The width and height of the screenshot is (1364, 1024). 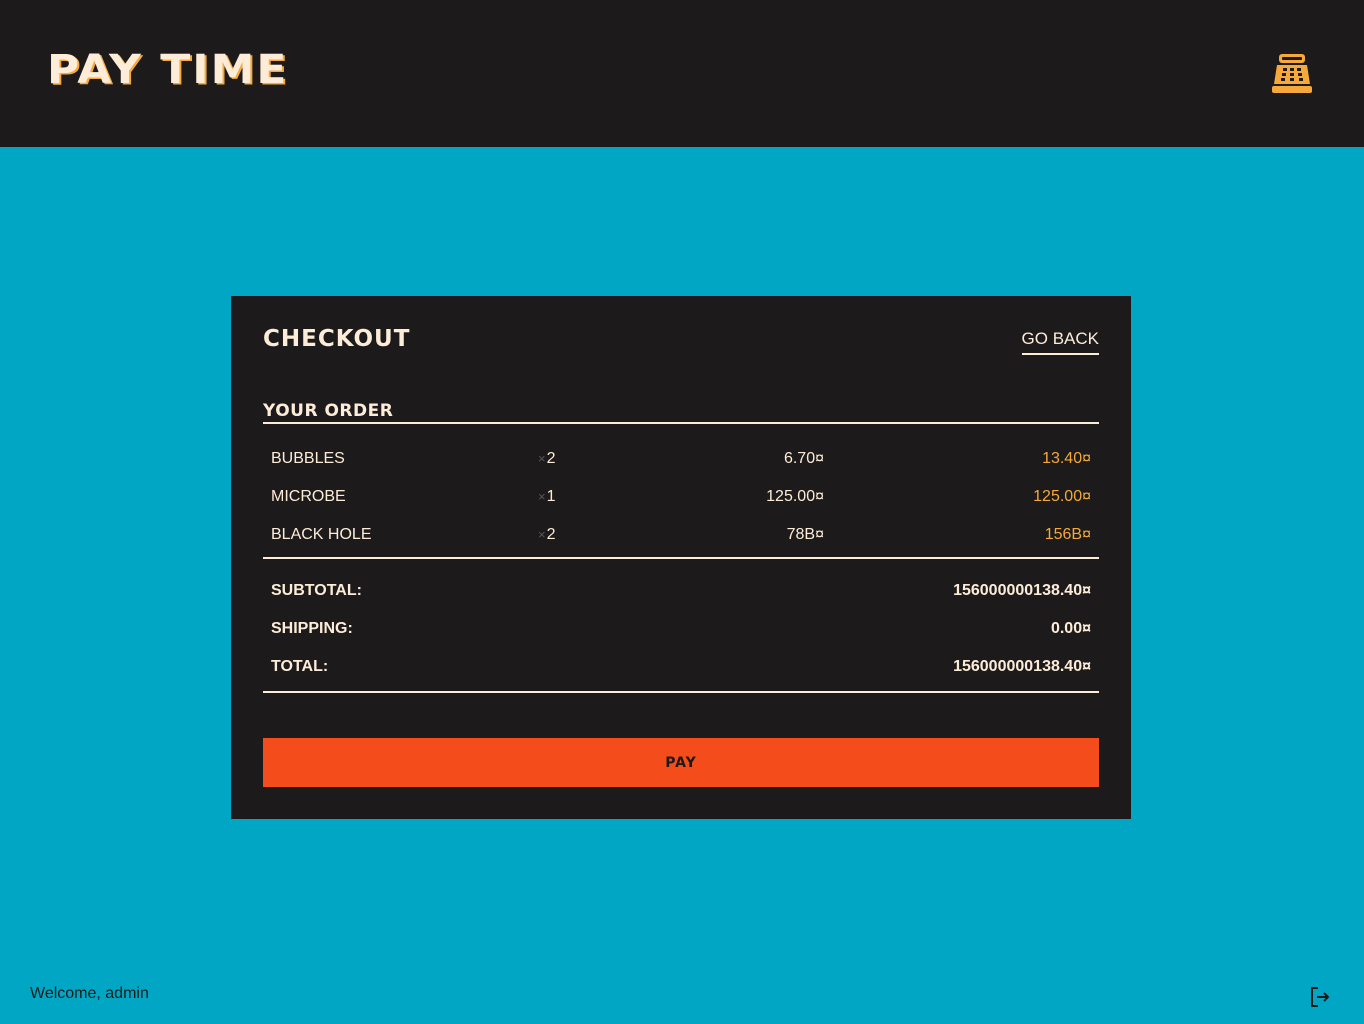 What do you see at coordinates (805, 534) in the screenshot?
I see `item-unit-price: 78B¤` at bounding box center [805, 534].